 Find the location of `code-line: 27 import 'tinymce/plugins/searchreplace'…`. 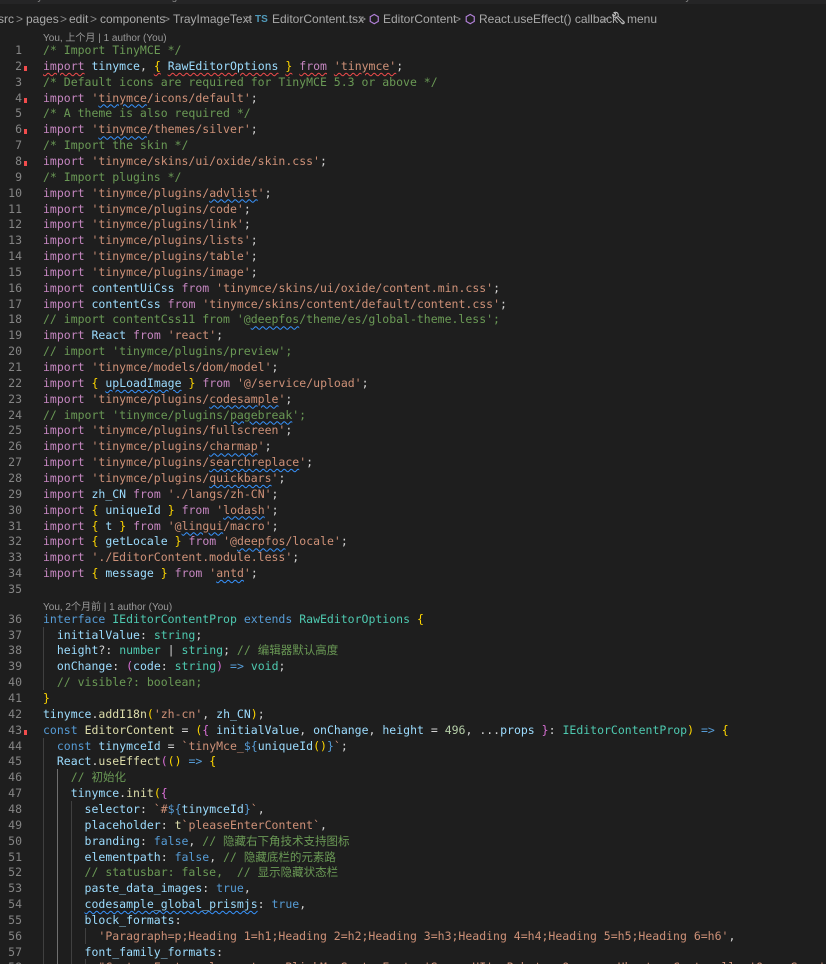

code-line: 27 import 'tinymce/plugins/searchreplace'… is located at coordinates (413, 462).